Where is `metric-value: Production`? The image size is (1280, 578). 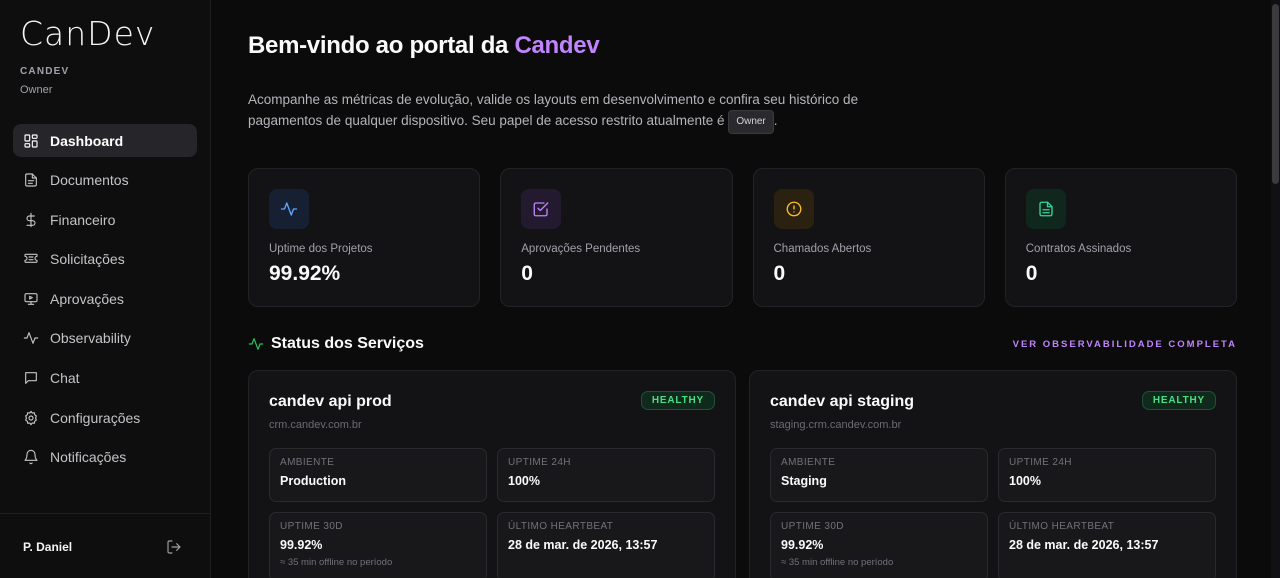
metric-value: Production is located at coordinates (313, 481).